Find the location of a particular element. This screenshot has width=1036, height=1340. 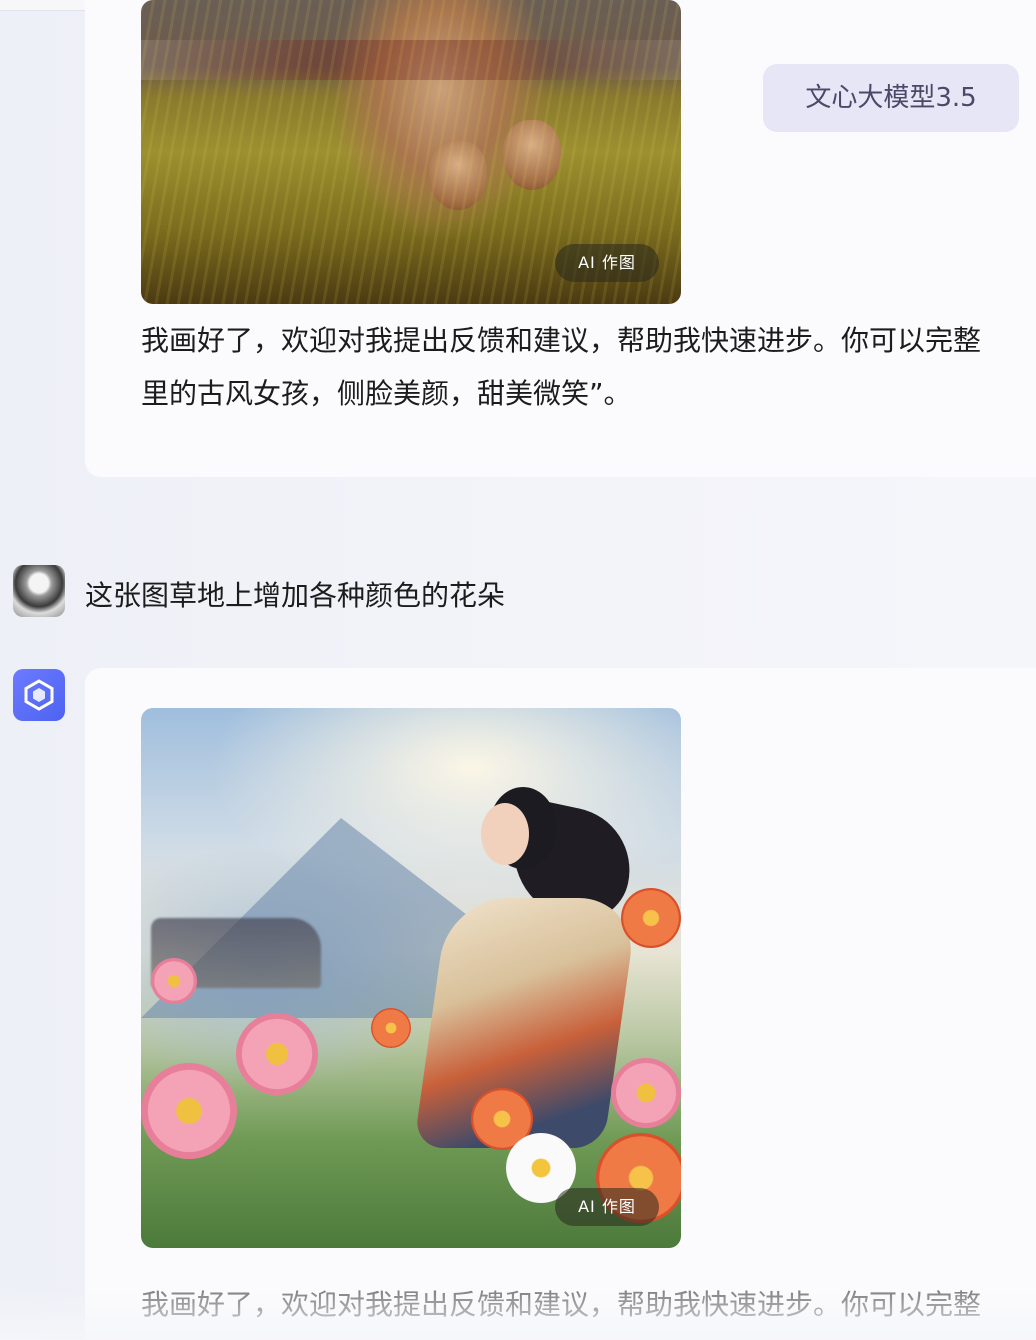

reply-text-line: 我画好了，欢迎对我提出反馈和建议，帮助我快速进步。你可以完整 is located at coordinates (561, 340).